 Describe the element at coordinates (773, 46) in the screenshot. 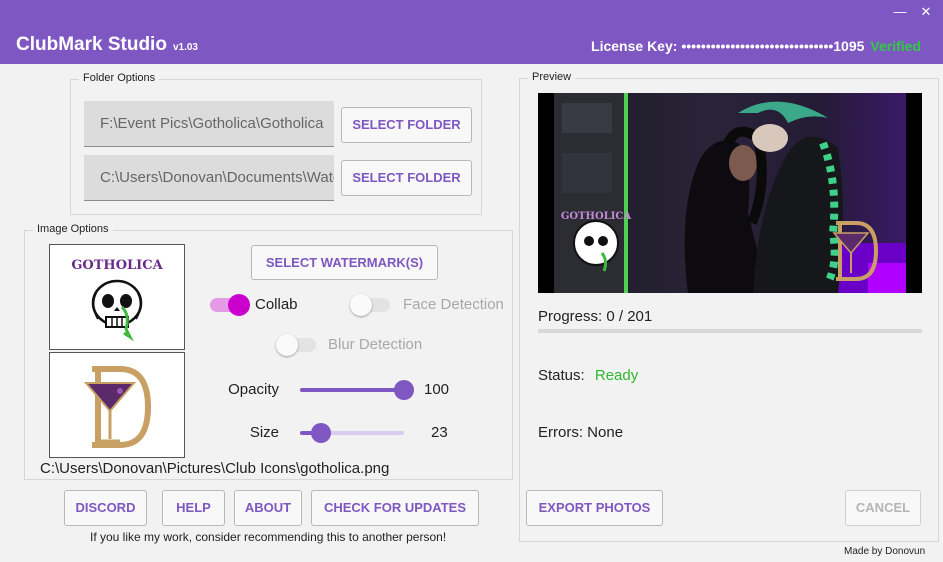

I see `license-value: •••••••••••••••••••••••••••••••1095` at that location.